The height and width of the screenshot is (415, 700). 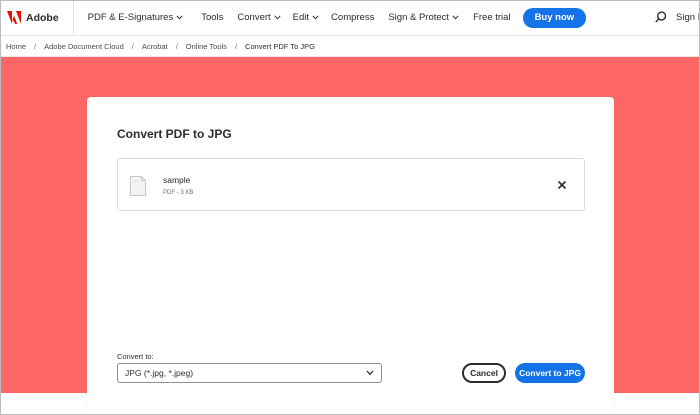 I want to click on nav-item-label: Free trial, so click(x=492, y=17).